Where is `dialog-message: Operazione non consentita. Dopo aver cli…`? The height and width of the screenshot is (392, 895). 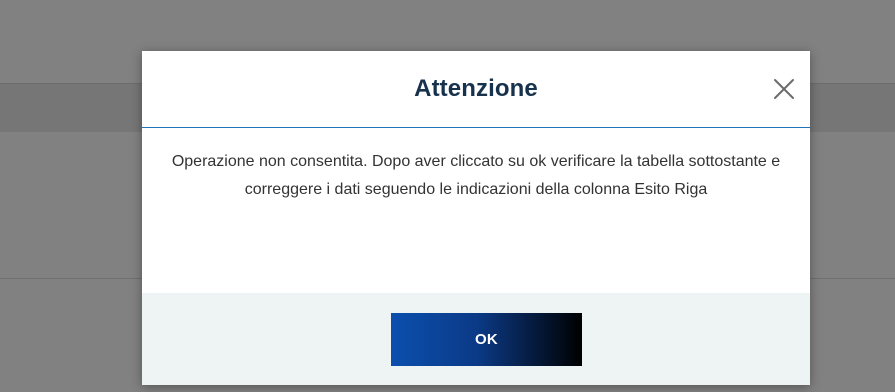
dialog-message: Operazione non consentita. Dopo aver cli… is located at coordinates (476, 175).